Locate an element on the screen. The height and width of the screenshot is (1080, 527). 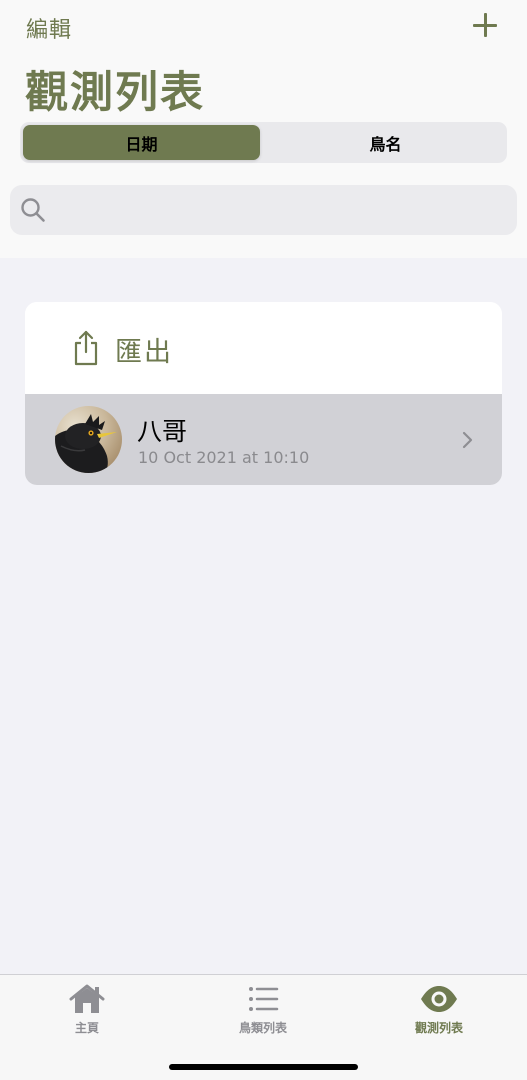
search-icon is located at coordinates (33, 210).